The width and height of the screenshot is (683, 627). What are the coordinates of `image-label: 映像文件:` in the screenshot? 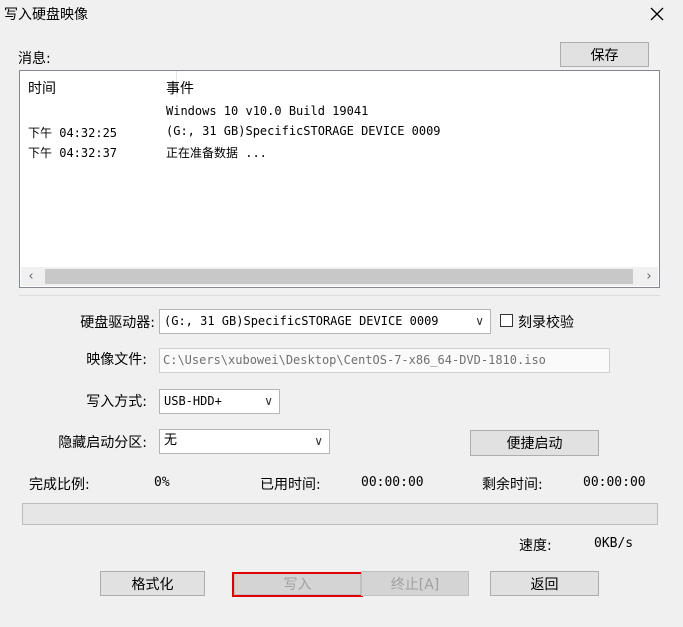 It's located at (116, 360).